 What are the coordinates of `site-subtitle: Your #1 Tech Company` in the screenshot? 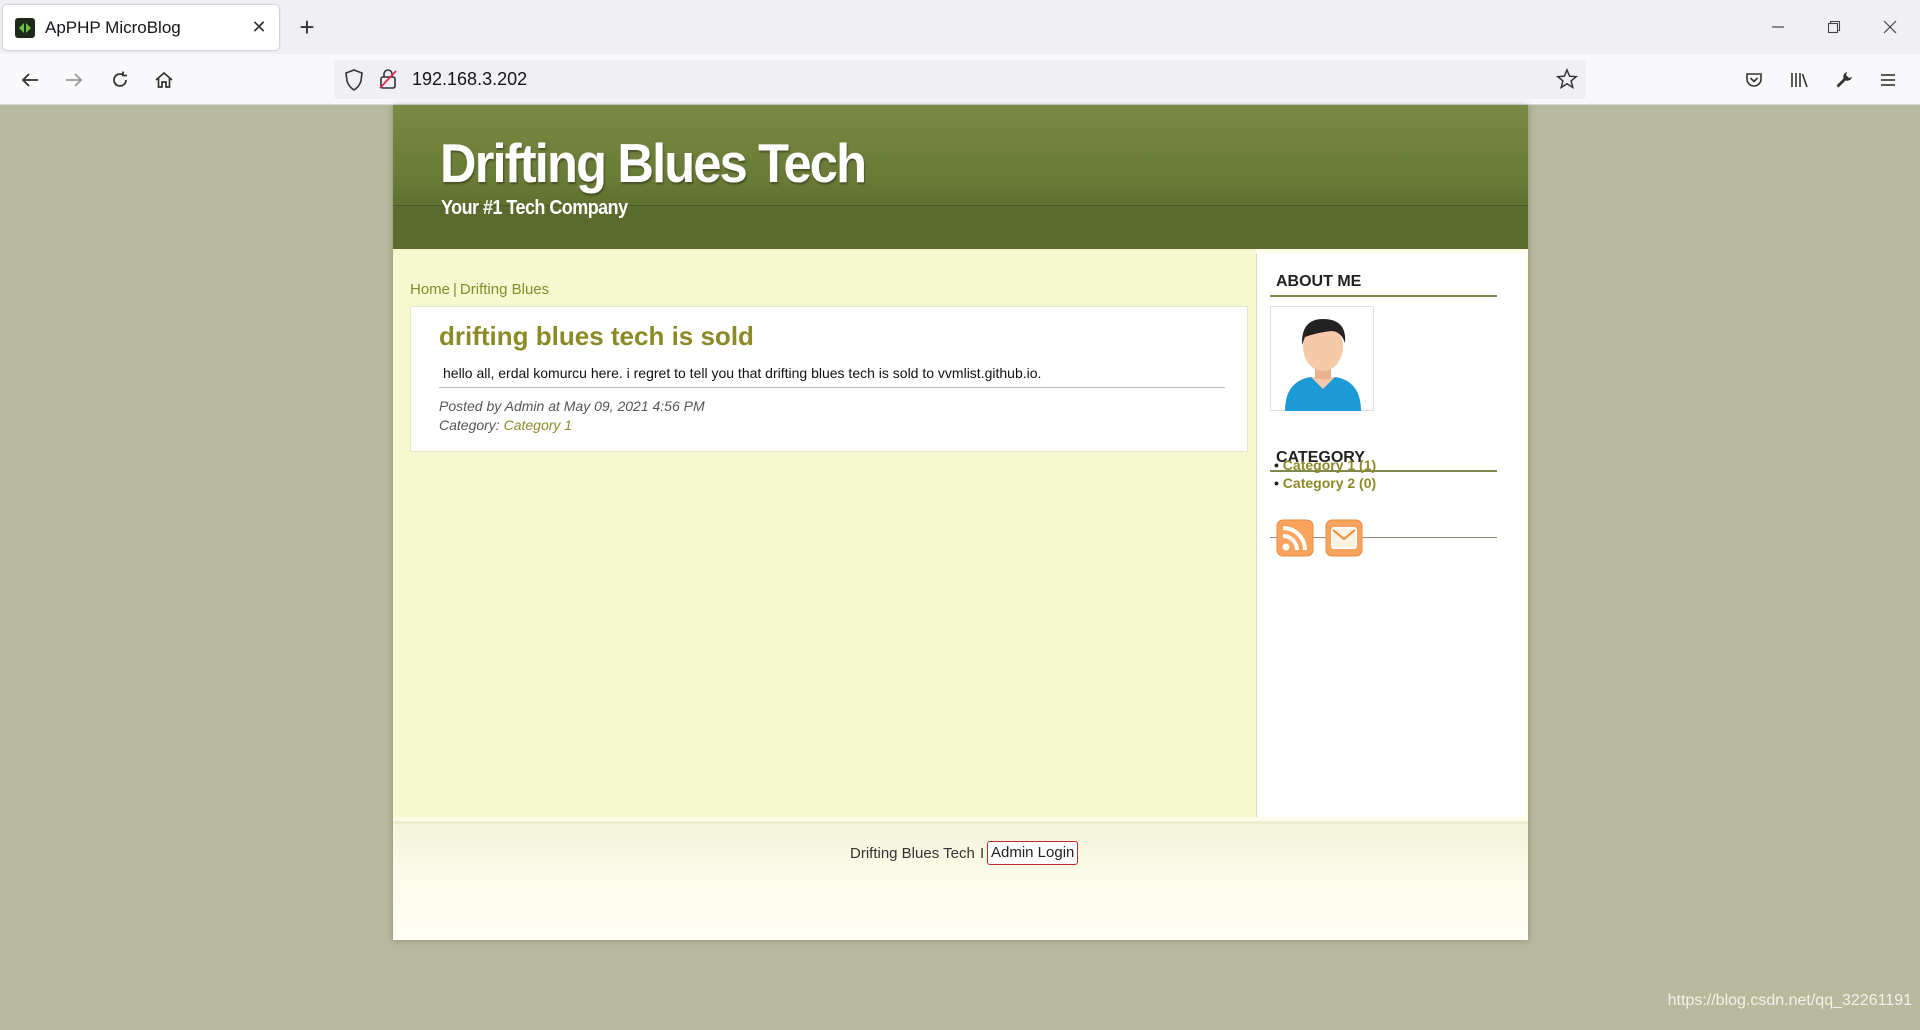 It's located at (534, 208).